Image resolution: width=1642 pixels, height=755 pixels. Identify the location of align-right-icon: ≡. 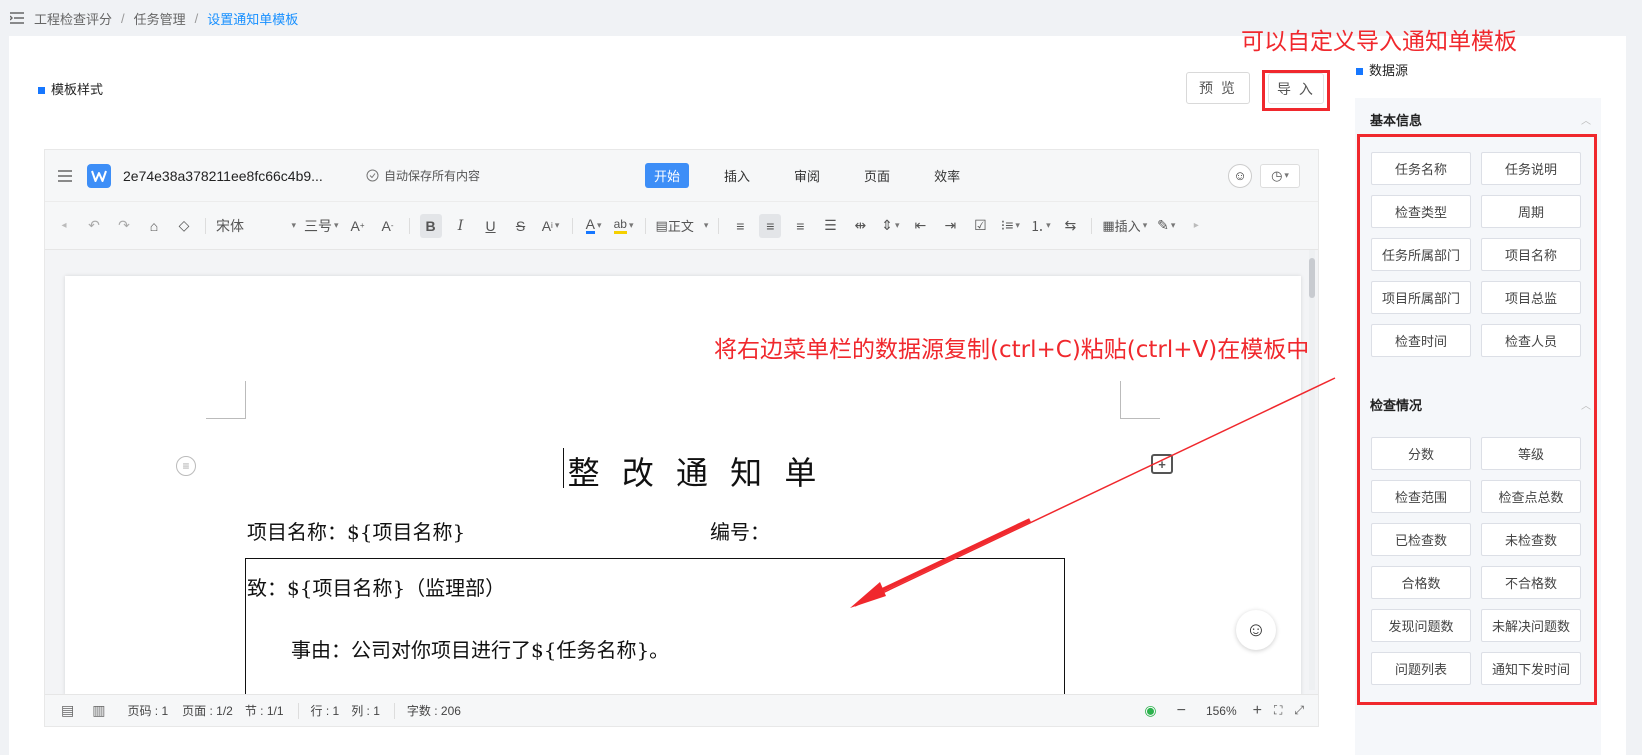
(800, 226).